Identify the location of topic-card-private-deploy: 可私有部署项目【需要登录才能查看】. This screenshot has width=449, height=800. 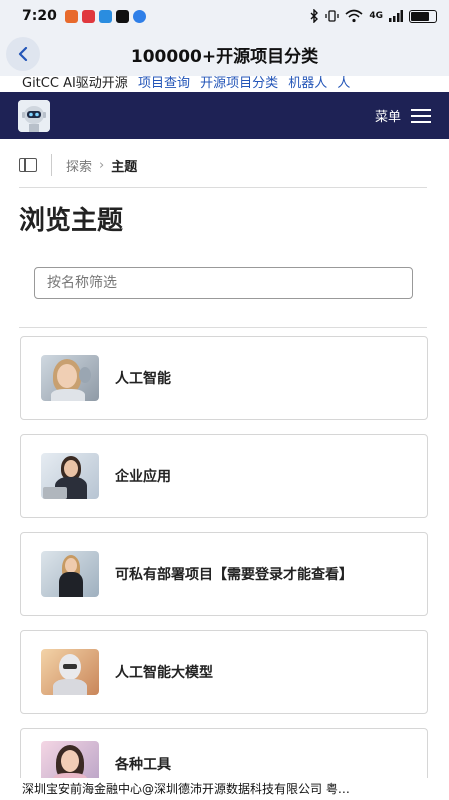
(224, 574).